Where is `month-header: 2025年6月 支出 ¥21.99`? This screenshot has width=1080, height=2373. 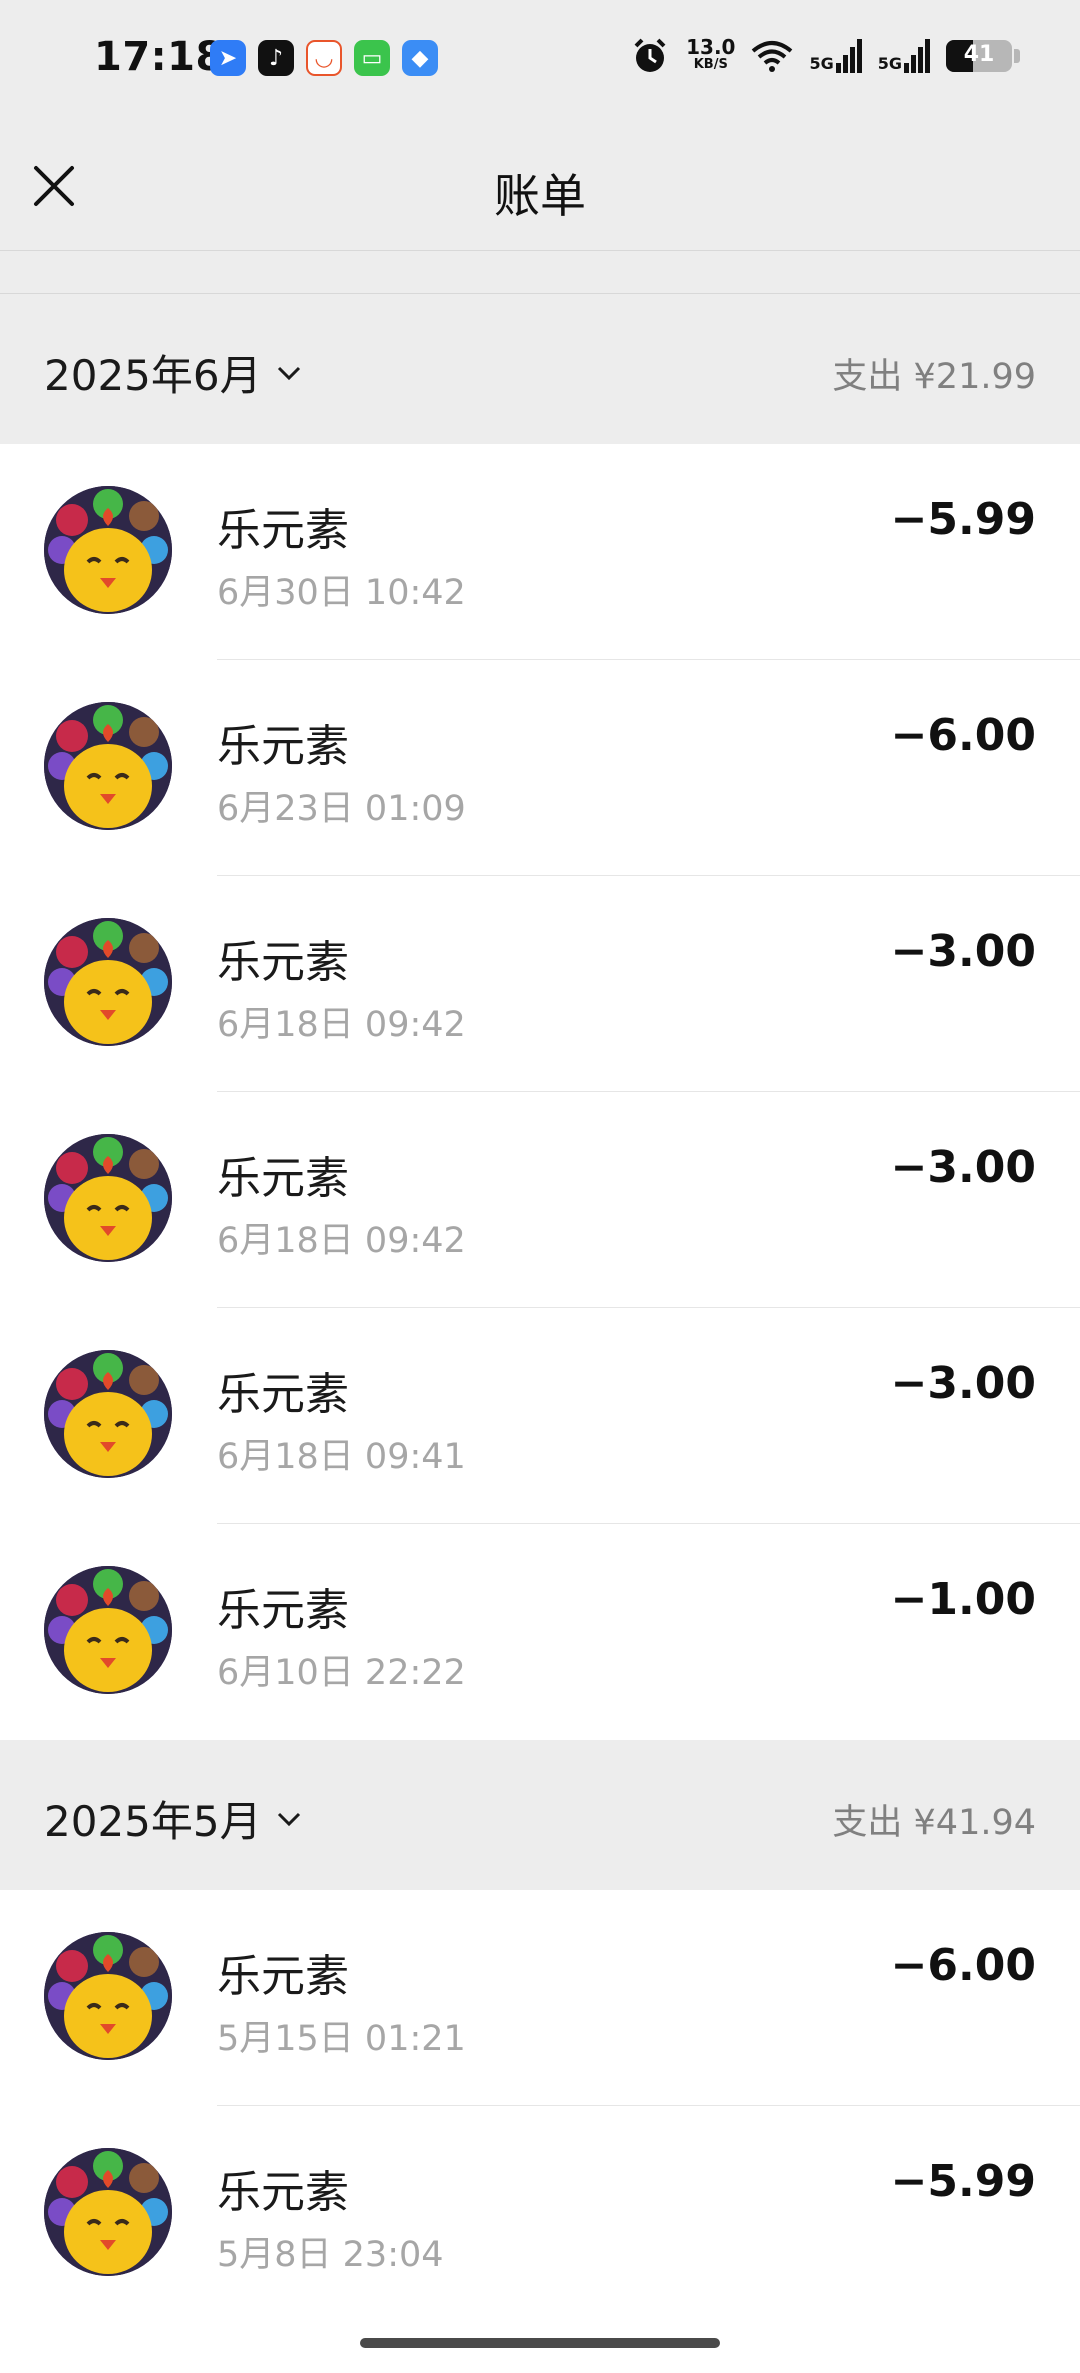
month-header: 2025年6月 支出 ¥21.99 is located at coordinates (540, 369).